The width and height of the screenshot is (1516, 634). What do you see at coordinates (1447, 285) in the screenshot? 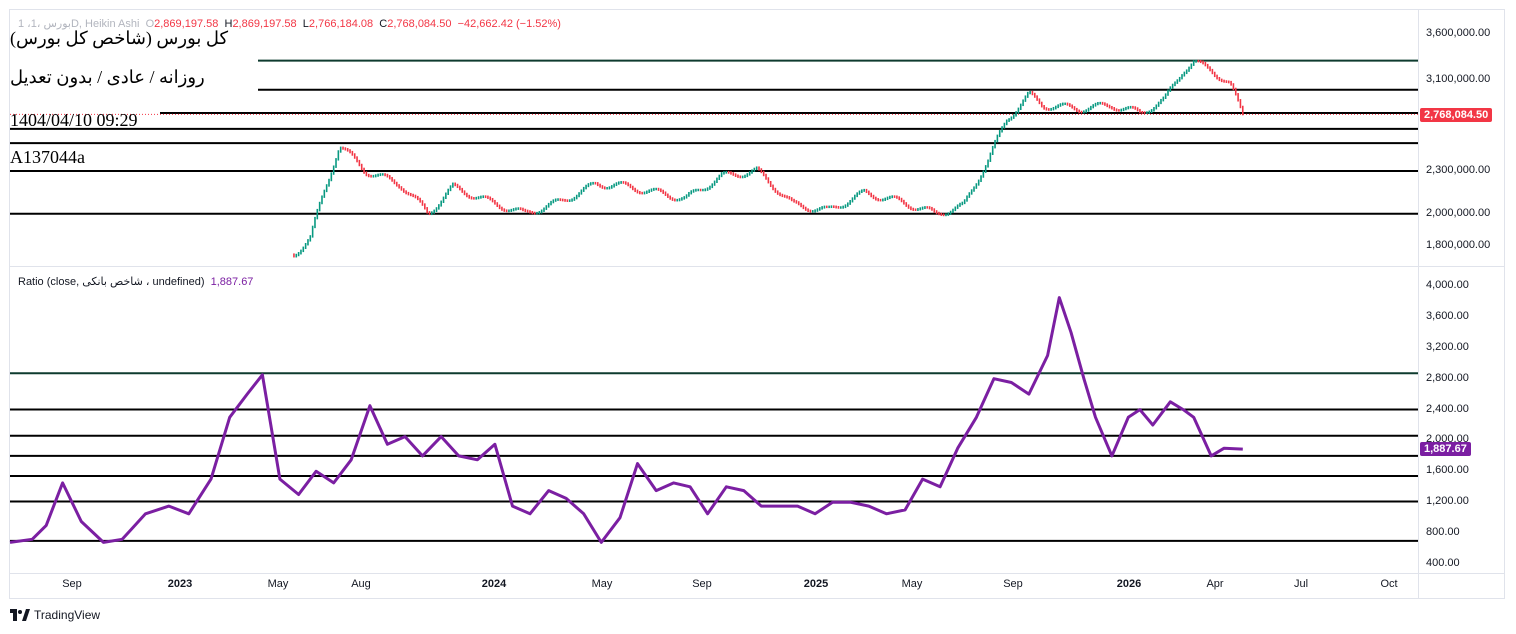
I see `ratio-y-tick-label: 4,000.00` at bounding box center [1447, 285].